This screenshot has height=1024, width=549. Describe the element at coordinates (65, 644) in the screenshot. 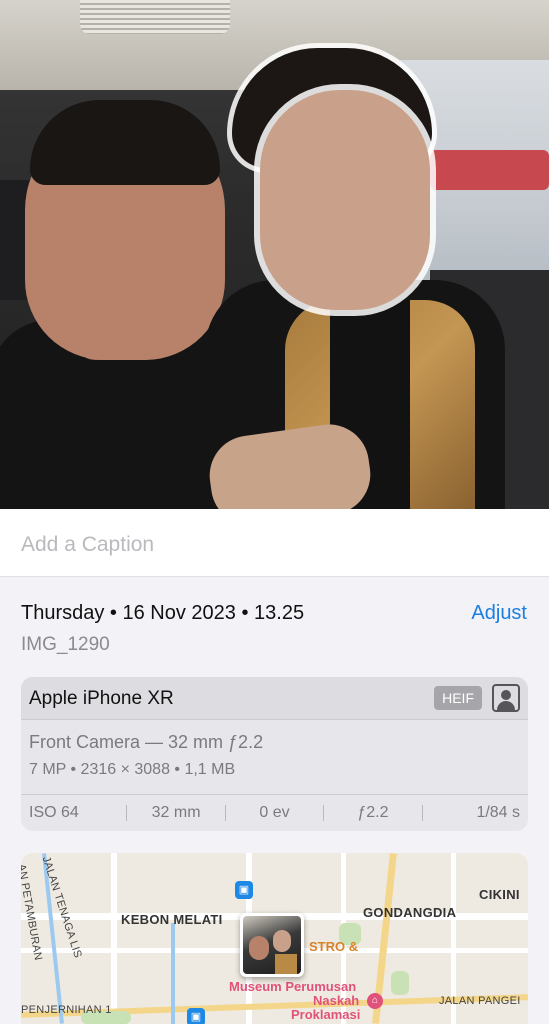

I see `photo-filename: IMG_1290` at that location.